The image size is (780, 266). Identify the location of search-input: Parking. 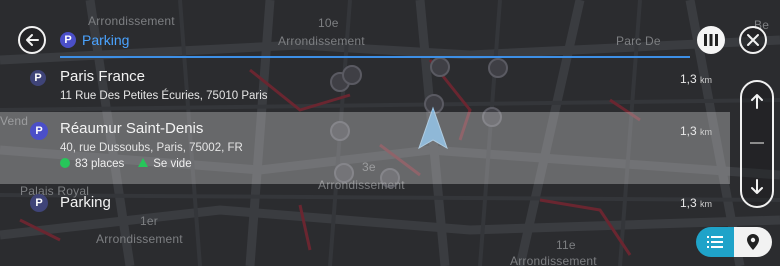
(105, 40).